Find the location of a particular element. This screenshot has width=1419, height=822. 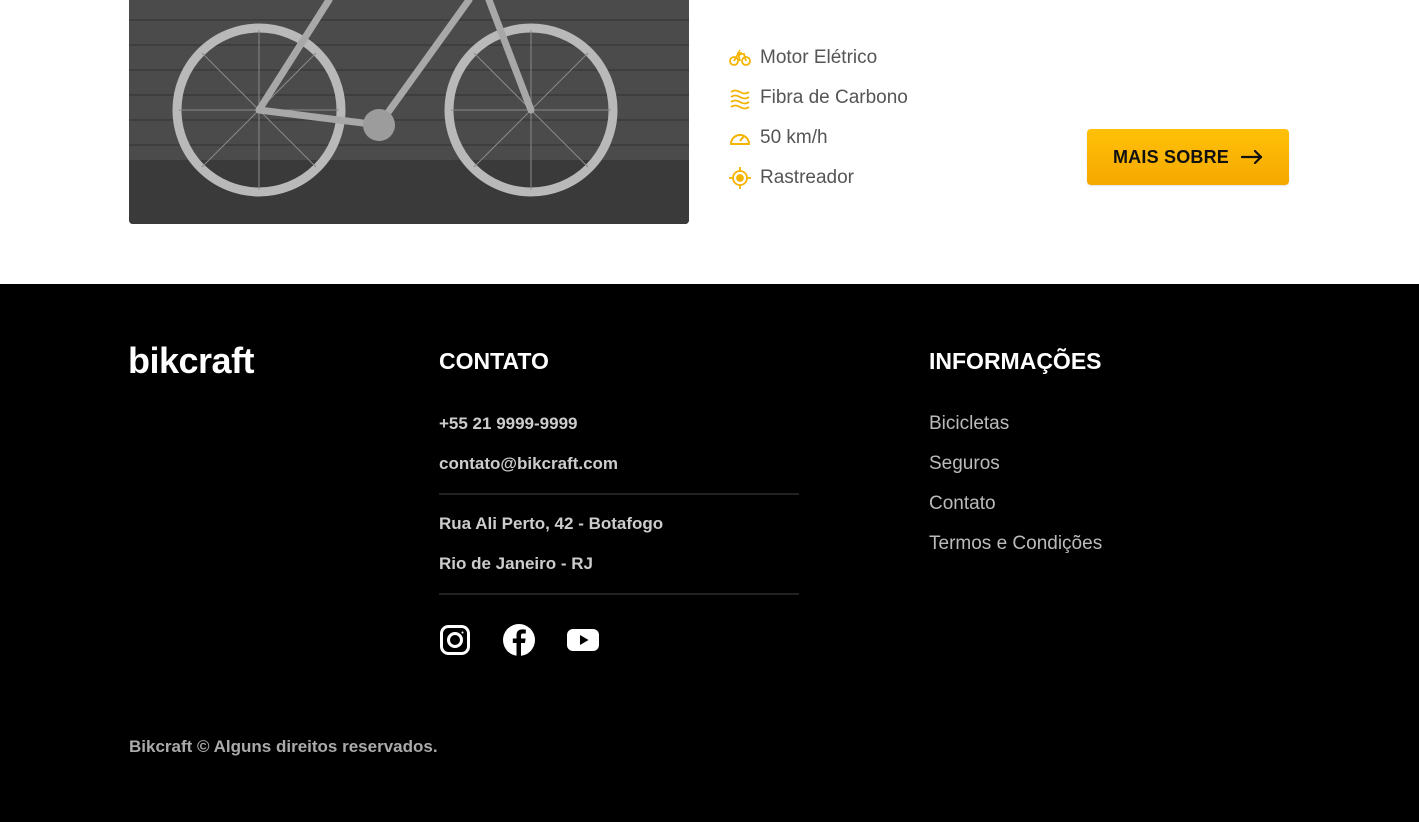

carbon-fiber-icon is located at coordinates (740, 98).